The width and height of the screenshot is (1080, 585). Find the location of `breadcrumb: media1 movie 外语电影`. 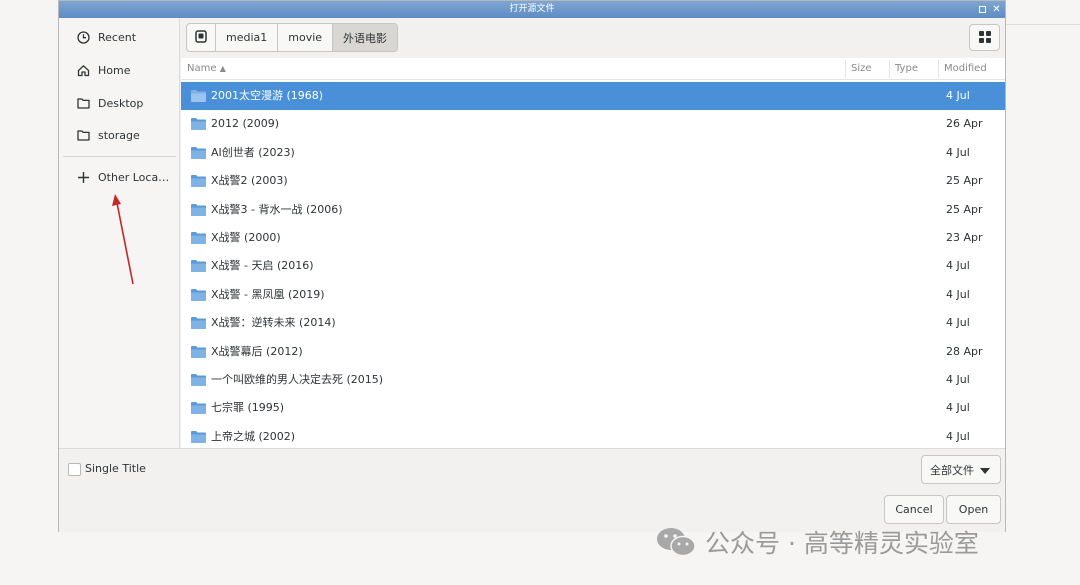

breadcrumb: media1 movie 外语电影 is located at coordinates (292, 37).